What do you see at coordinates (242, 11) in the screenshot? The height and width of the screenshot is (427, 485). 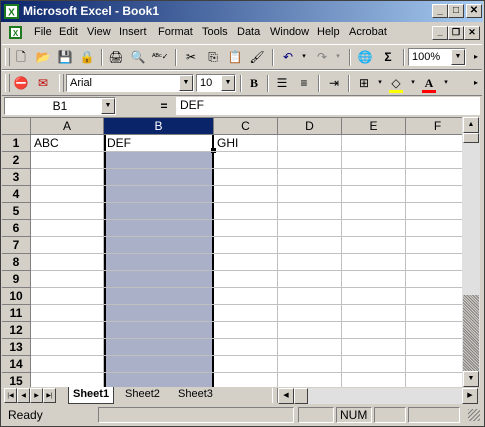 I see `title-bar: X Microsoft Excel - Book1 _ □ ✕` at bounding box center [242, 11].